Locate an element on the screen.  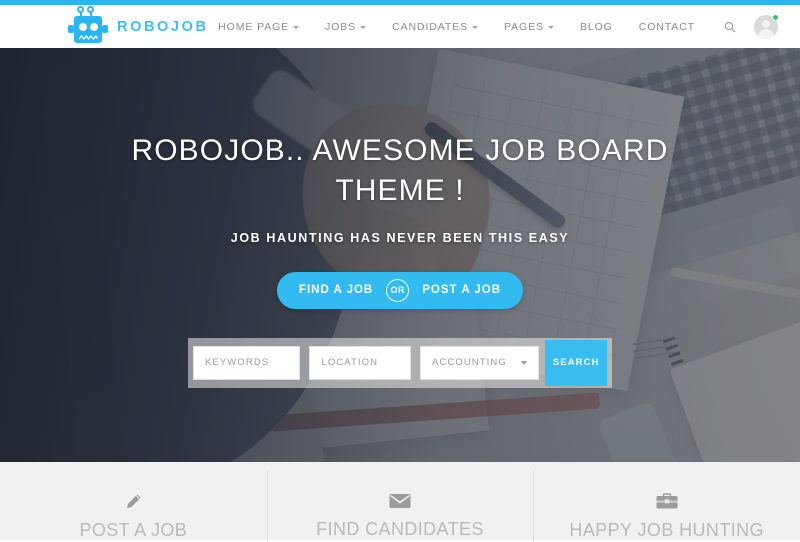
category-select: ACCOUNTING is located at coordinates (479, 362).